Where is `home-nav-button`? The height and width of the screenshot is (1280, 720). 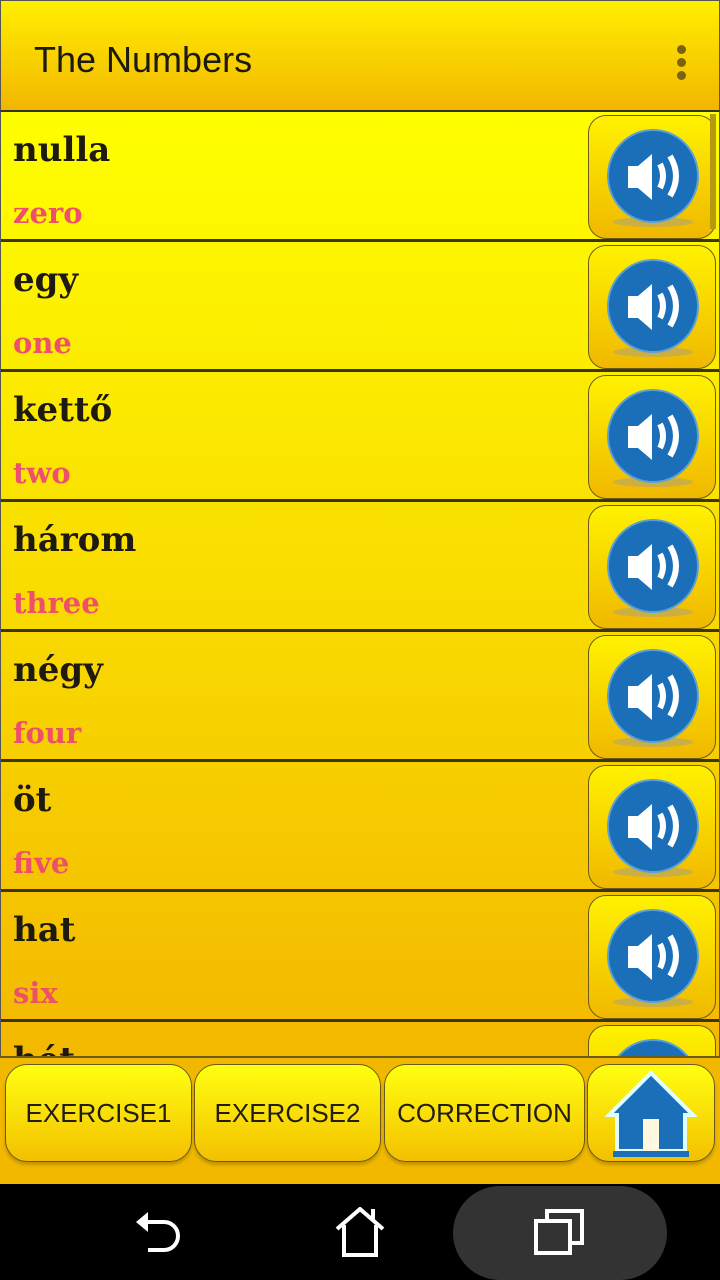
home-nav-button is located at coordinates (360, 1232).